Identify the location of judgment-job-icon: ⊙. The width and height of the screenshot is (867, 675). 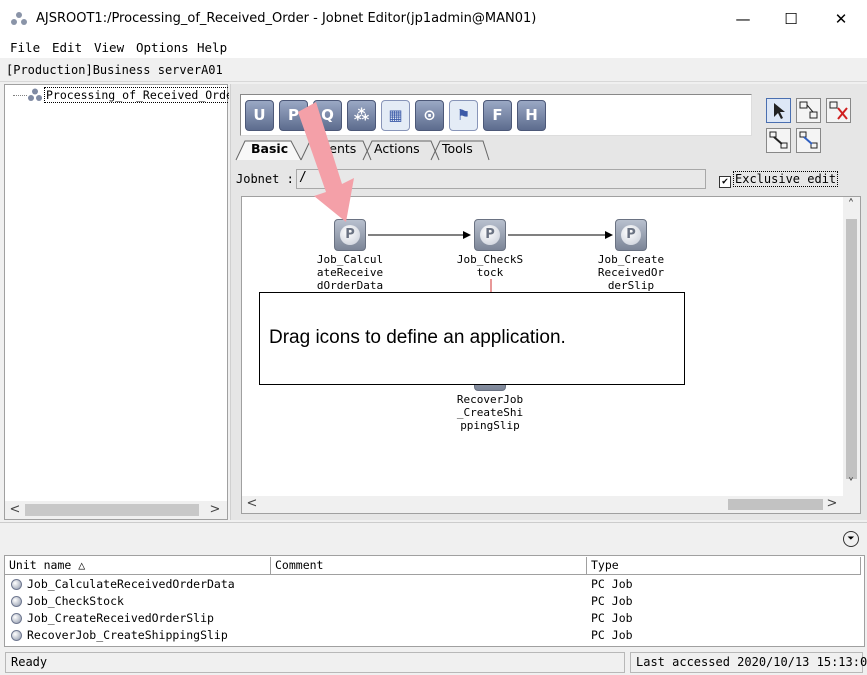
(429, 115).